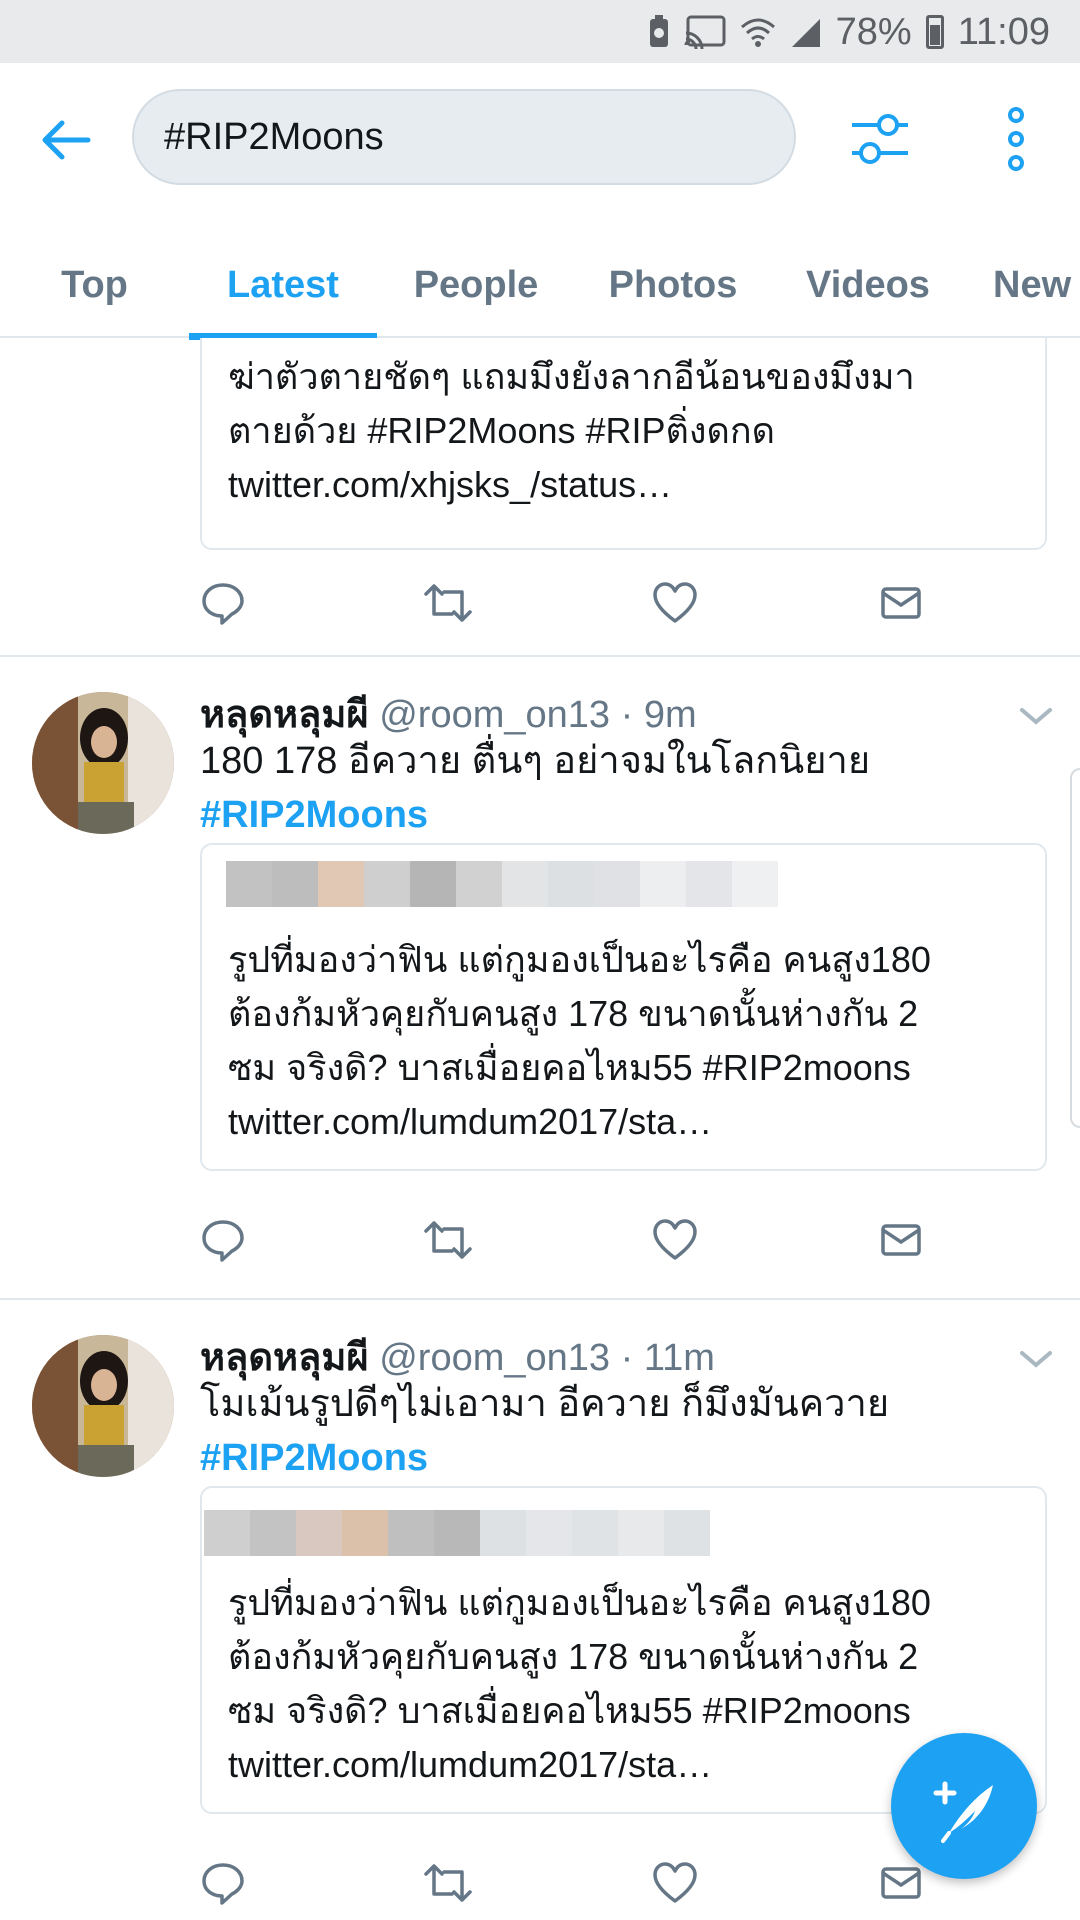  I want to click on tab-photos: Photos, so click(673, 285).